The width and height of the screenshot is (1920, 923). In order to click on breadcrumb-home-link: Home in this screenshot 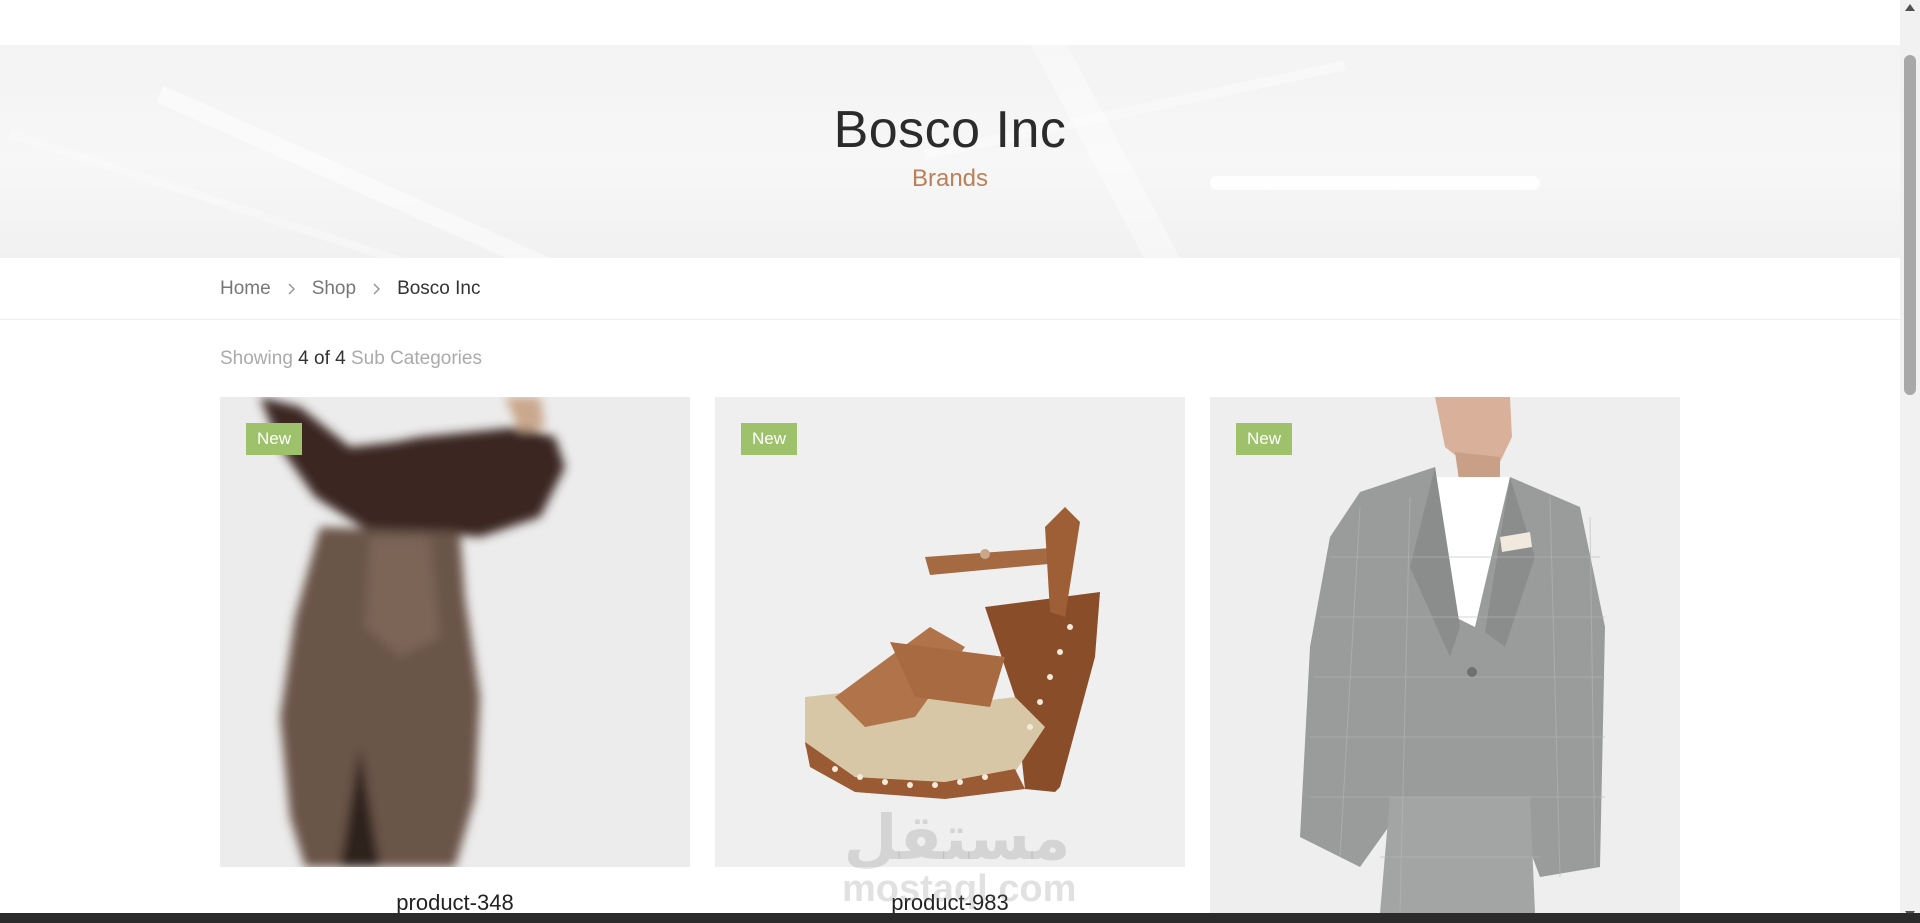, I will do `click(245, 289)`.